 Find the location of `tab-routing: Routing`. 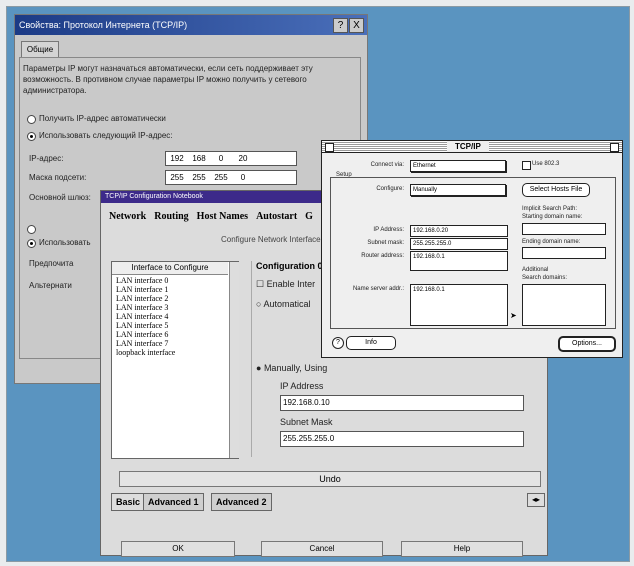

tab-routing: Routing is located at coordinates (171, 216).